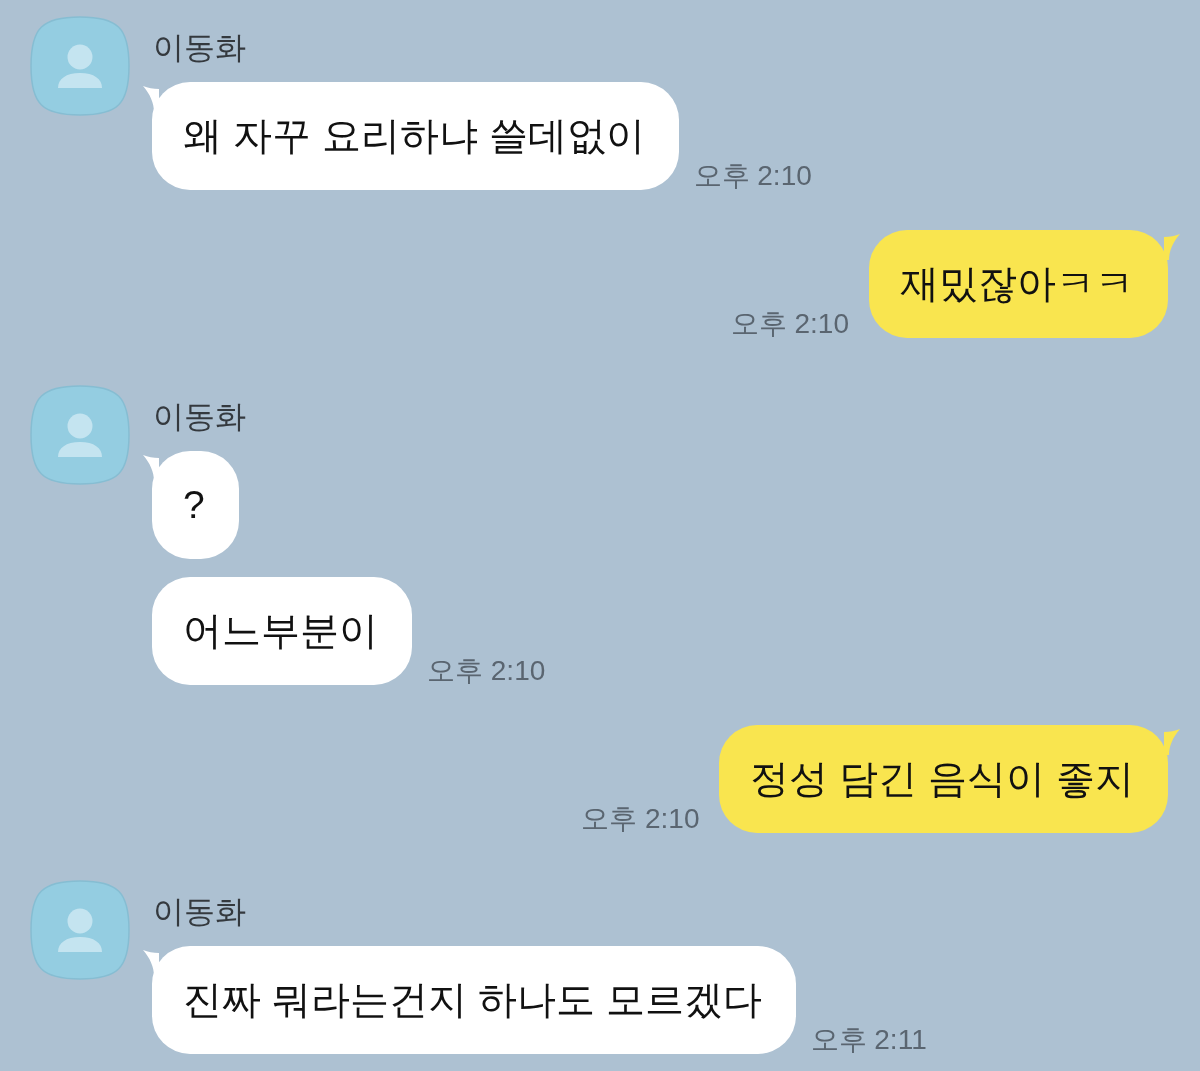 This screenshot has height=1071, width=1200. I want to click on message-bubble: 어느부분이, so click(282, 631).